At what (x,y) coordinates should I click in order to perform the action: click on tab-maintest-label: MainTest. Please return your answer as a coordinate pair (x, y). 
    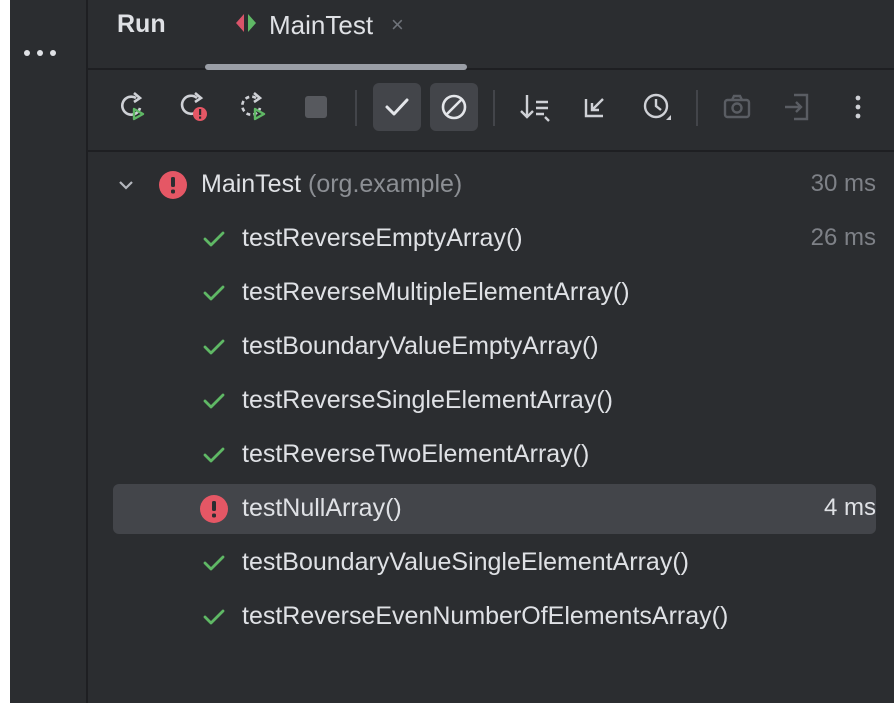
    Looking at the image, I should click on (321, 24).